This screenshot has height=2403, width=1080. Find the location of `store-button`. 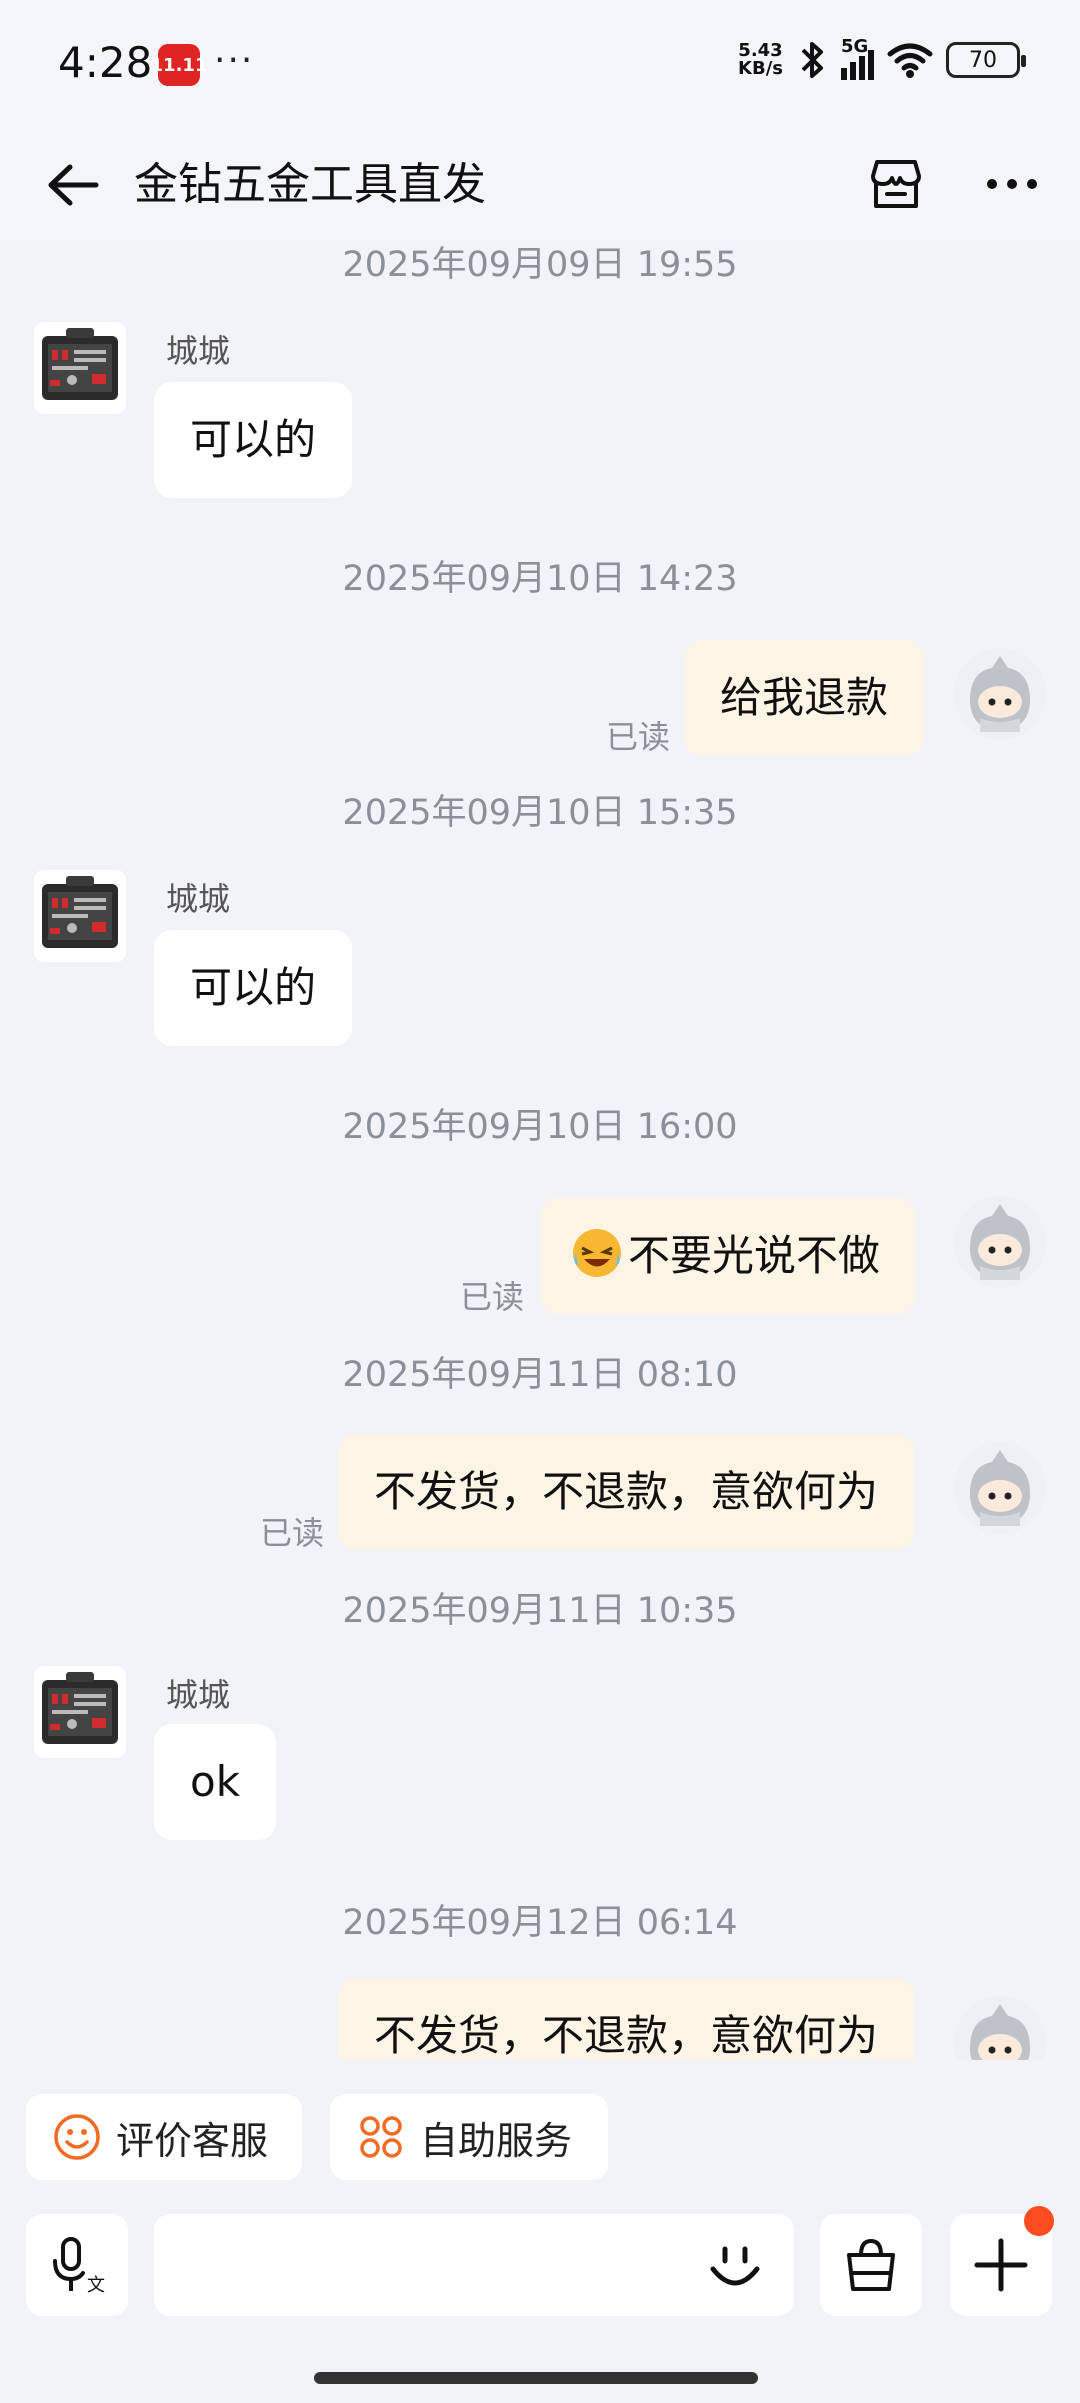

store-button is located at coordinates (896, 184).